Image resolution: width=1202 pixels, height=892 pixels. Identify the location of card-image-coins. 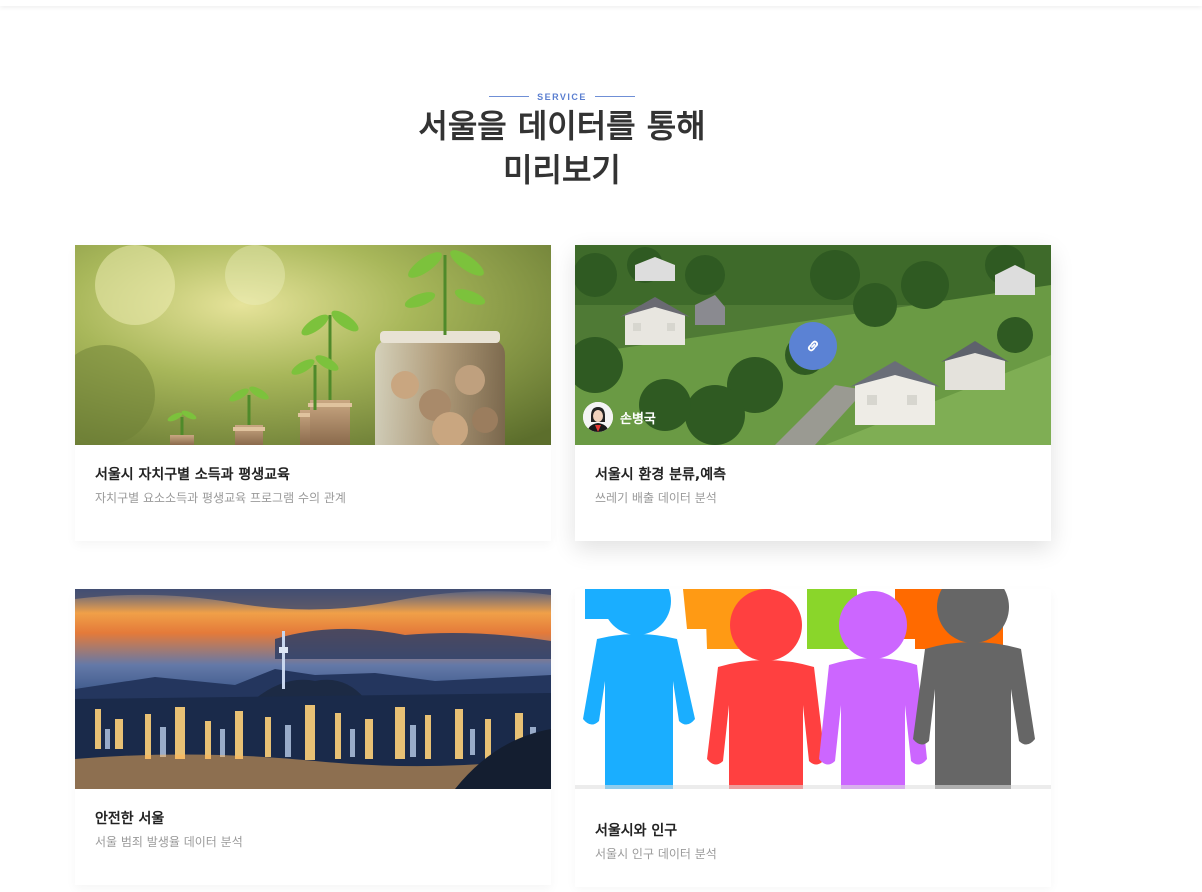
(313, 345).